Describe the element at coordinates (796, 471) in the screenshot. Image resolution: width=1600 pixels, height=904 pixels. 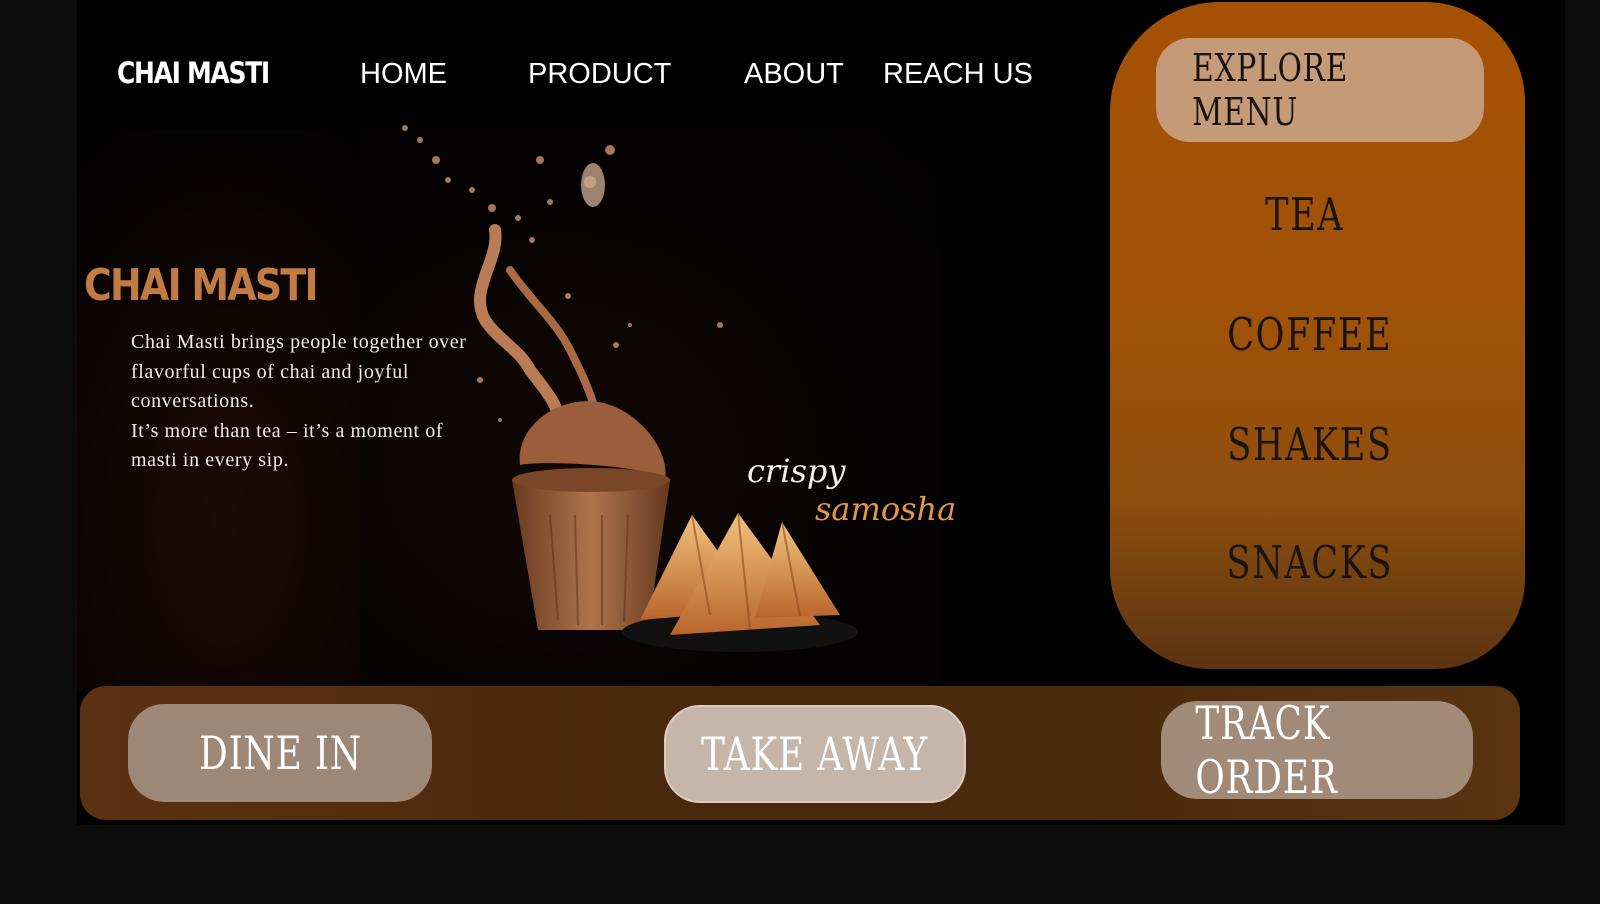
I see `tag-crispy: crispy` at that location.